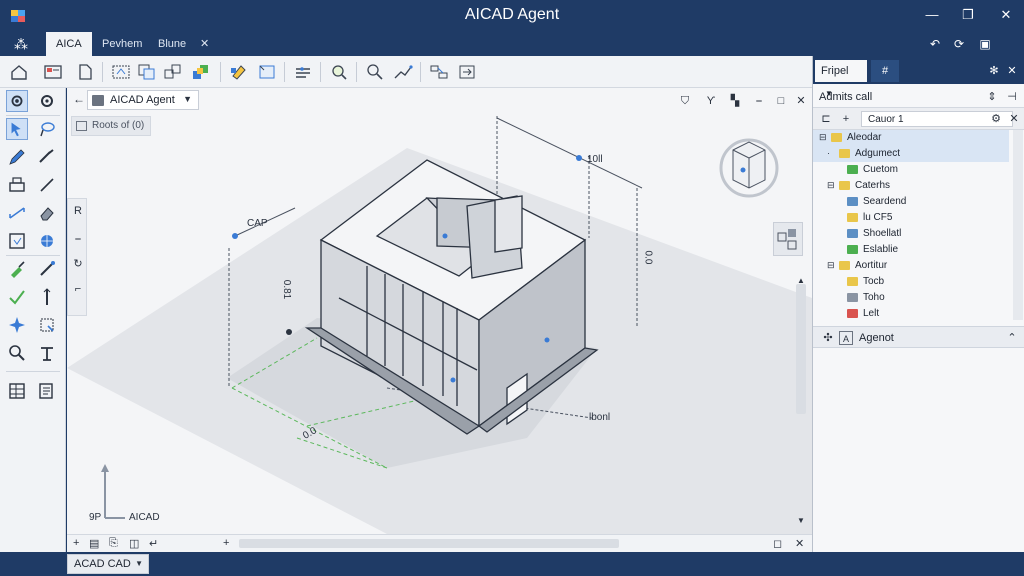 This screenshot has width=1024, height=576. What do you see at coordinates (801, 521) in the screenshot?
I see `scroll-down-icon: ▼` at bounding box center [801, 521].